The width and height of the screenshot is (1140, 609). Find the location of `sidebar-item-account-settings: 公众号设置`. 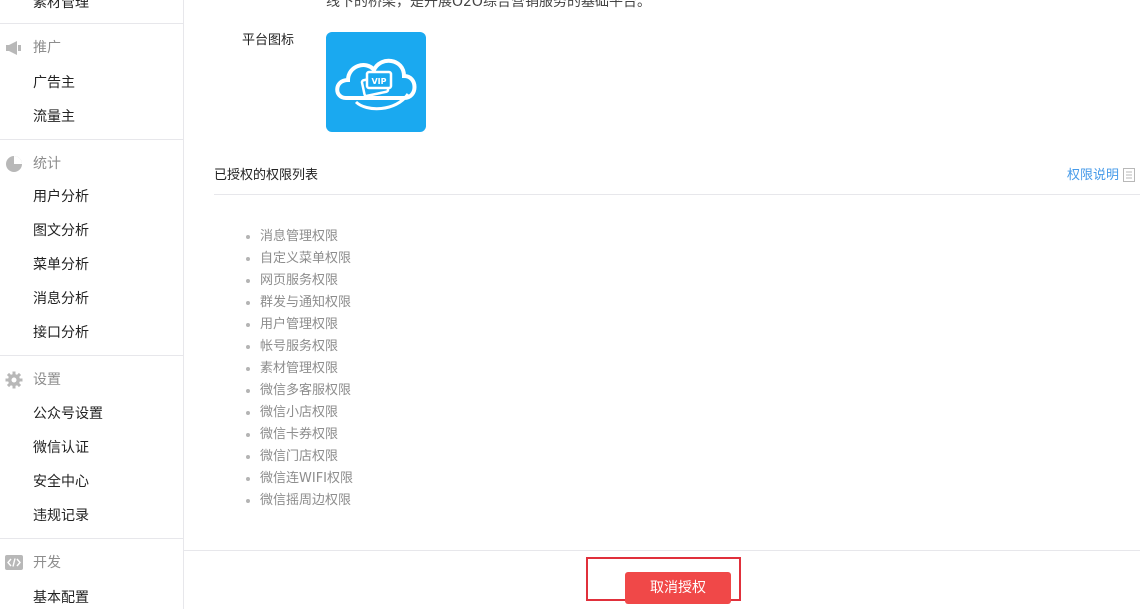

sidebar-item-account-settings: 公众号设置 is located at coordinates (68, 414).